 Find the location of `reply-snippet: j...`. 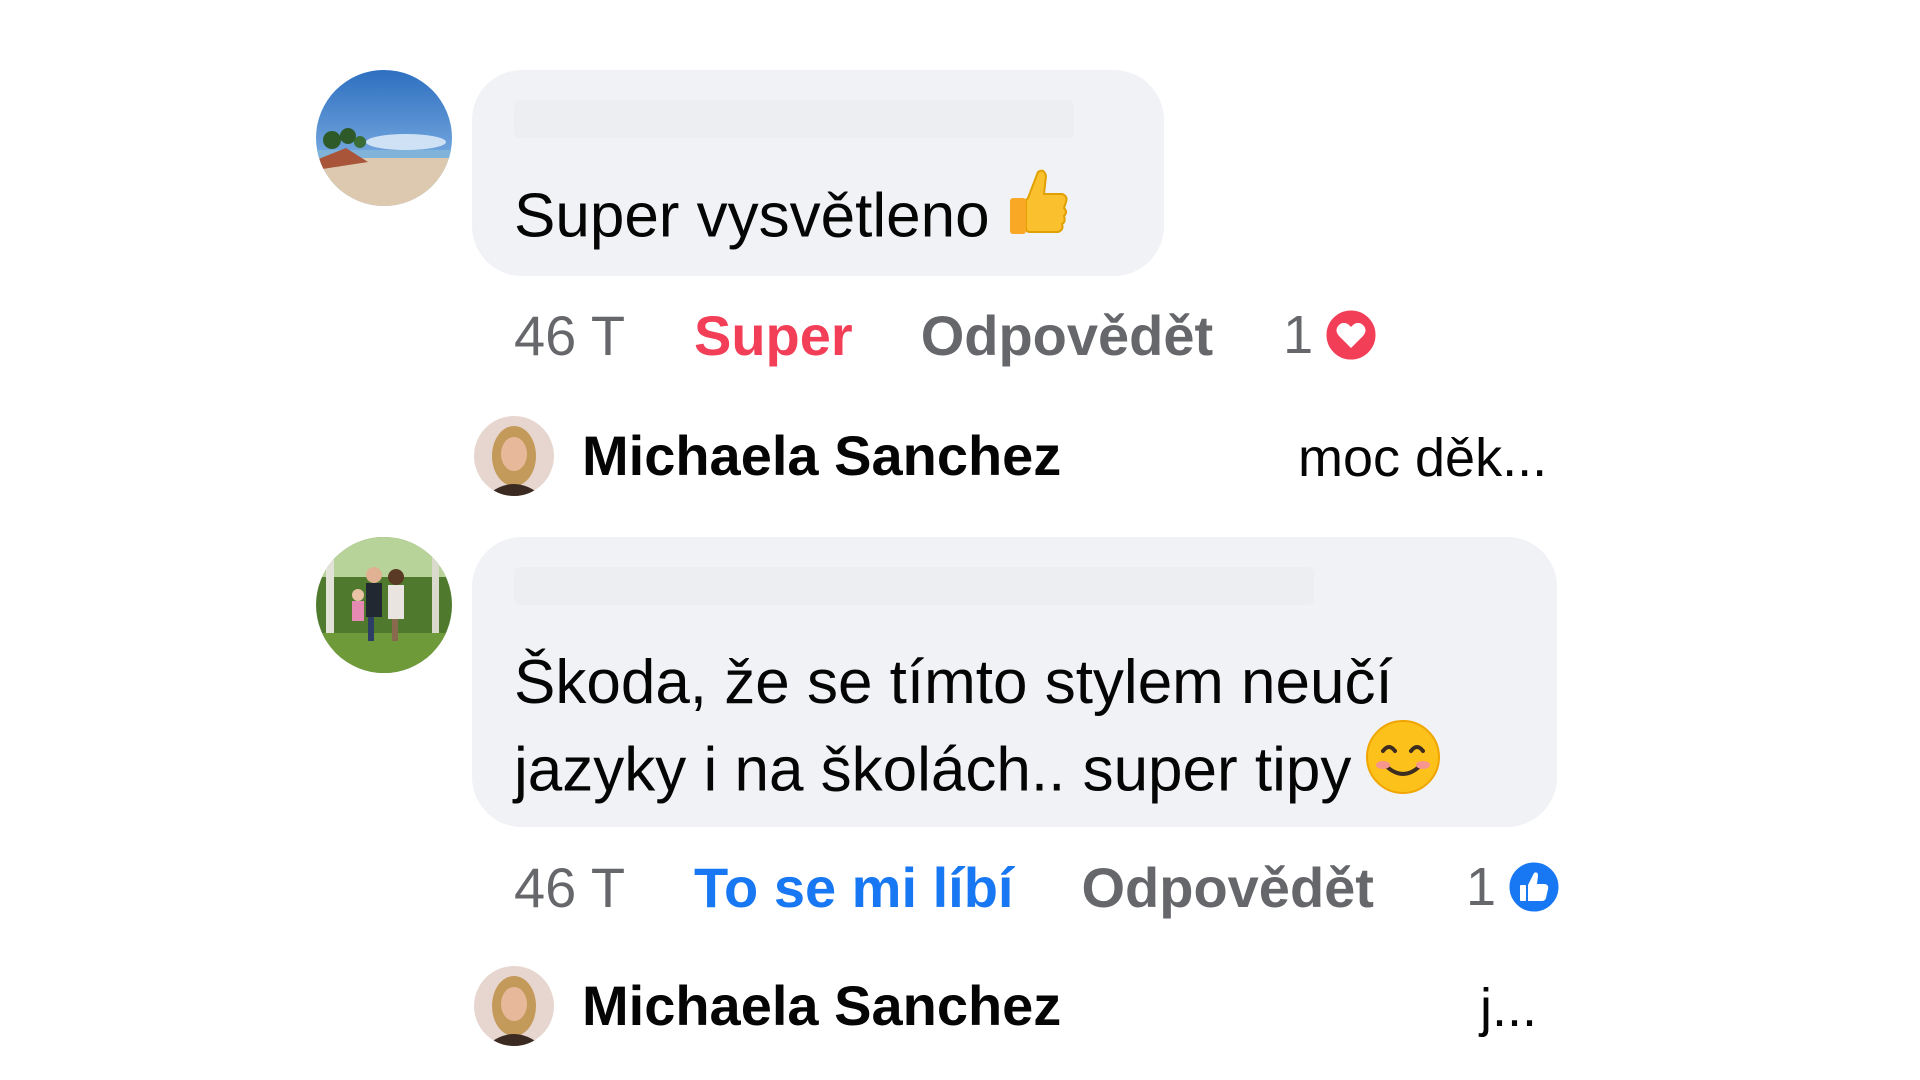

reply-snippet: j... is located at coordinates (1509, 1008).